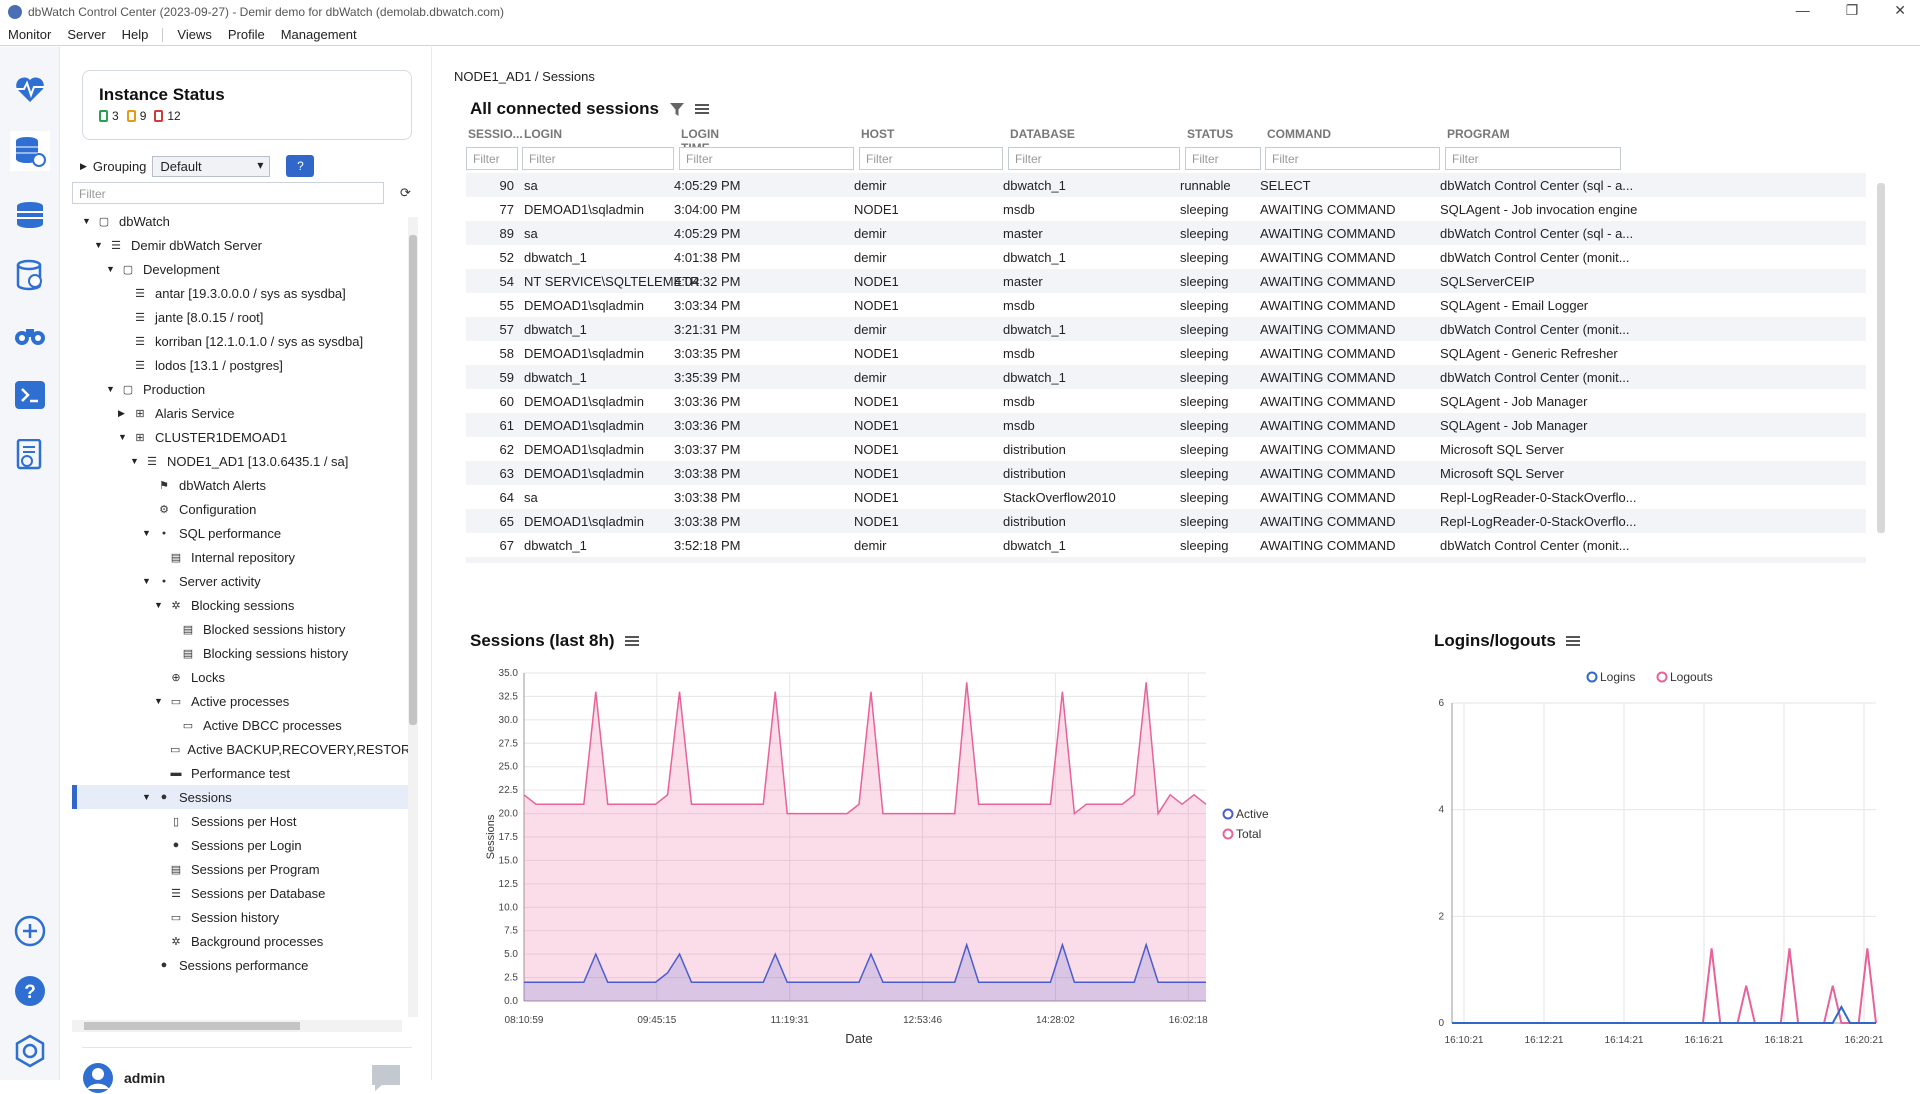 This screenshot has height=1094, width=1920. I want to click on tree-item: ▼ ⊞ CLUSTER1DEMOAD1, so click(240, 437).